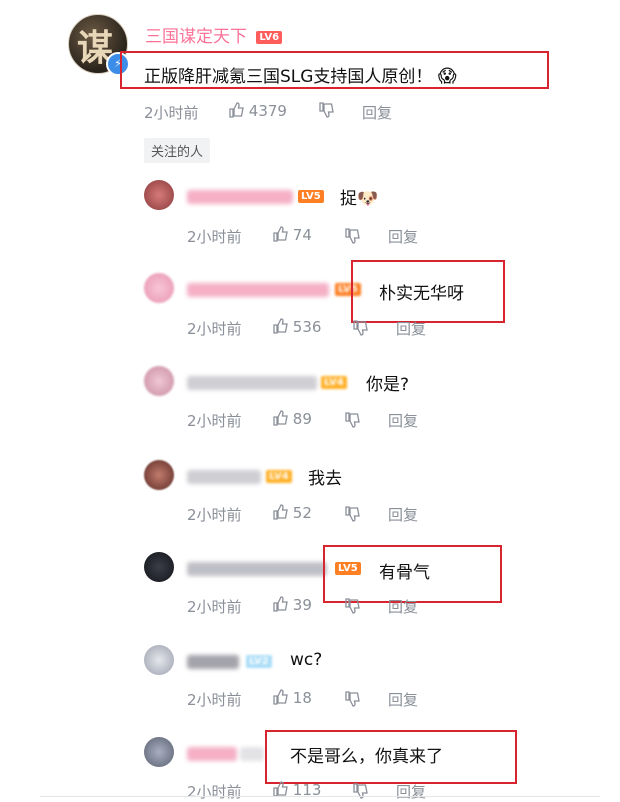 The width and height of the screenshot is (620, 802). Describe the element at coordinates (302, 513) in the screenshot. I see `reply-like-count: 52` at that location.